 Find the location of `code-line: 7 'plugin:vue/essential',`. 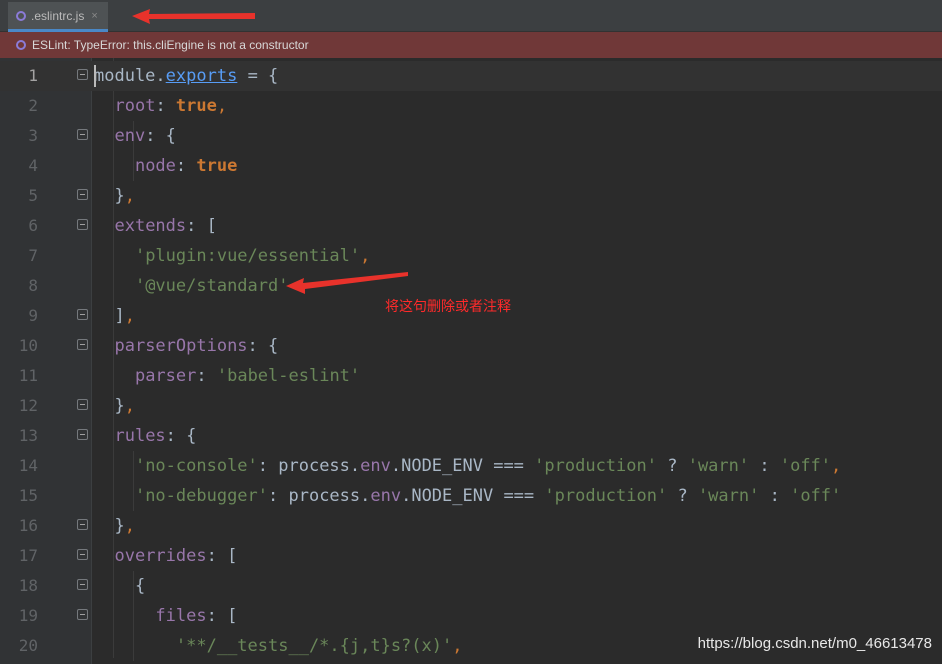

code-line: 7 'plugin:vue/essential', is located at coordinates (471, 256).